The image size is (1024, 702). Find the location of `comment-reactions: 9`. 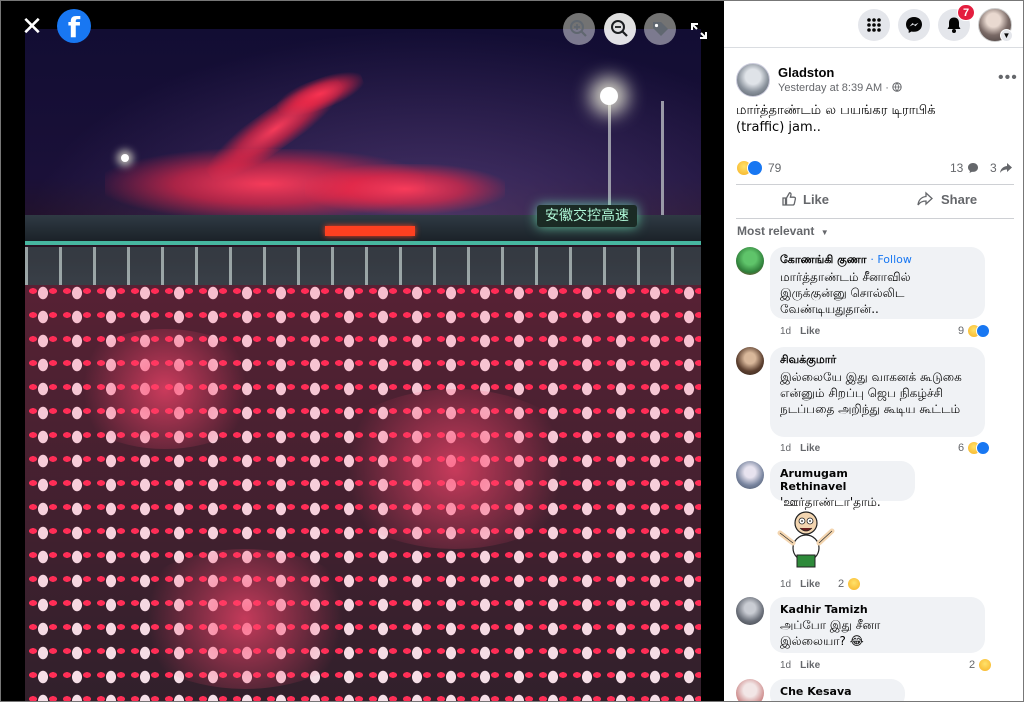

comment-reactions: 9 is located at coordinates (974, 332).